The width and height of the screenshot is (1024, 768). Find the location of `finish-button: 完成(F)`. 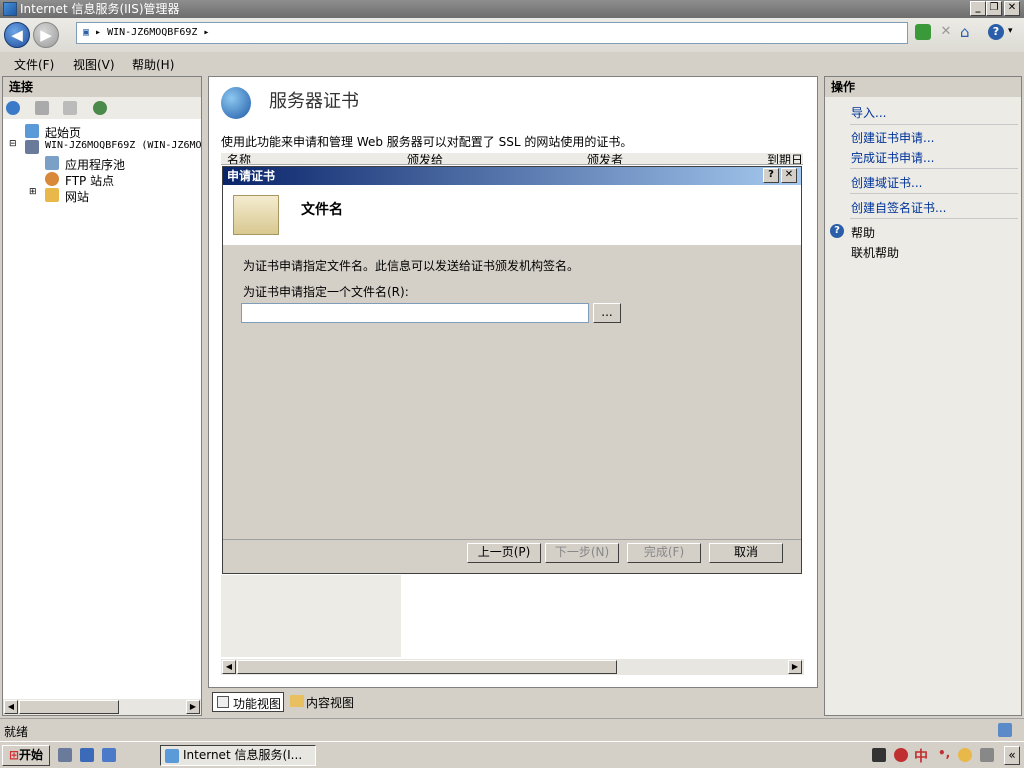

finish-button: 完成(F) is located at coordinates (664, 553).